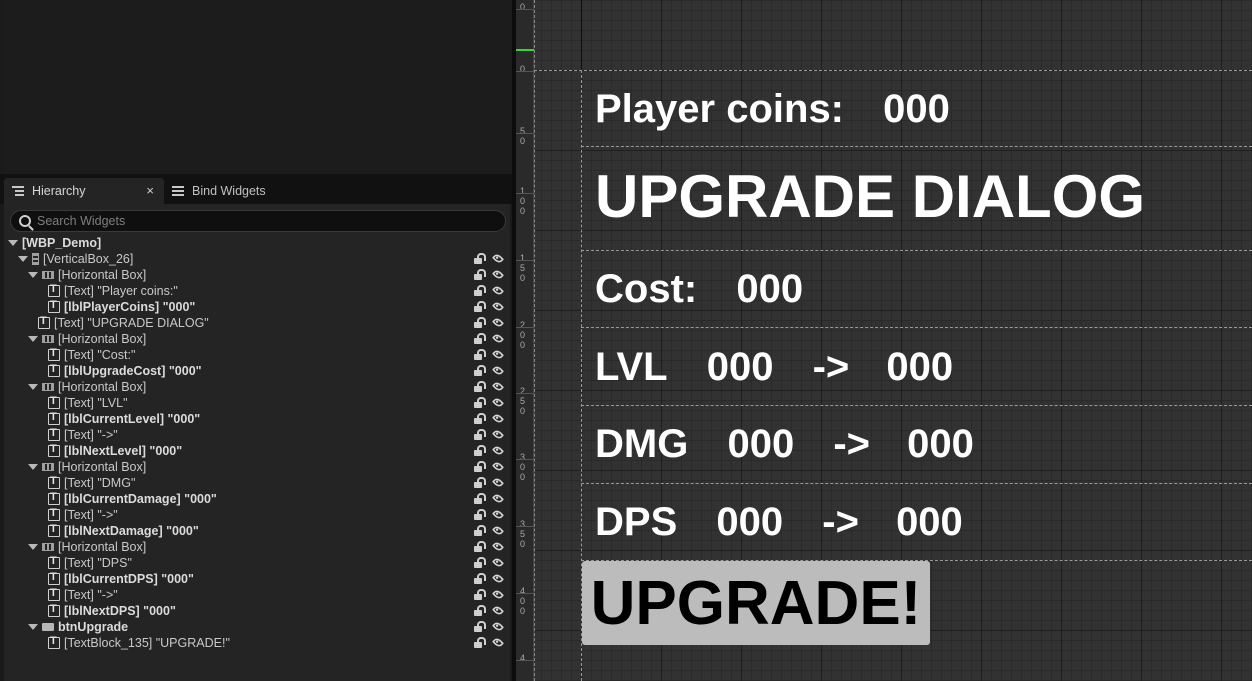 The height and width of the screenshot is (681, 1252). Describe the element at coordinates (257, 291) in the screenshot. I see `tree-row: [Text] "Player coins:"` at that location.